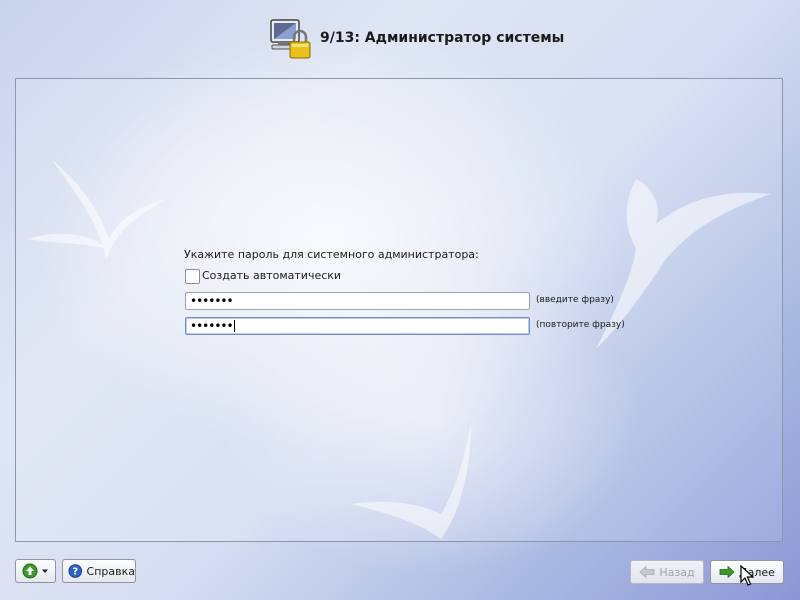 This screenshot has width=800, height=600. Describe the element at coordinates (96, 209) in the screenshot. I see `swallow-watermark-left` at that location.